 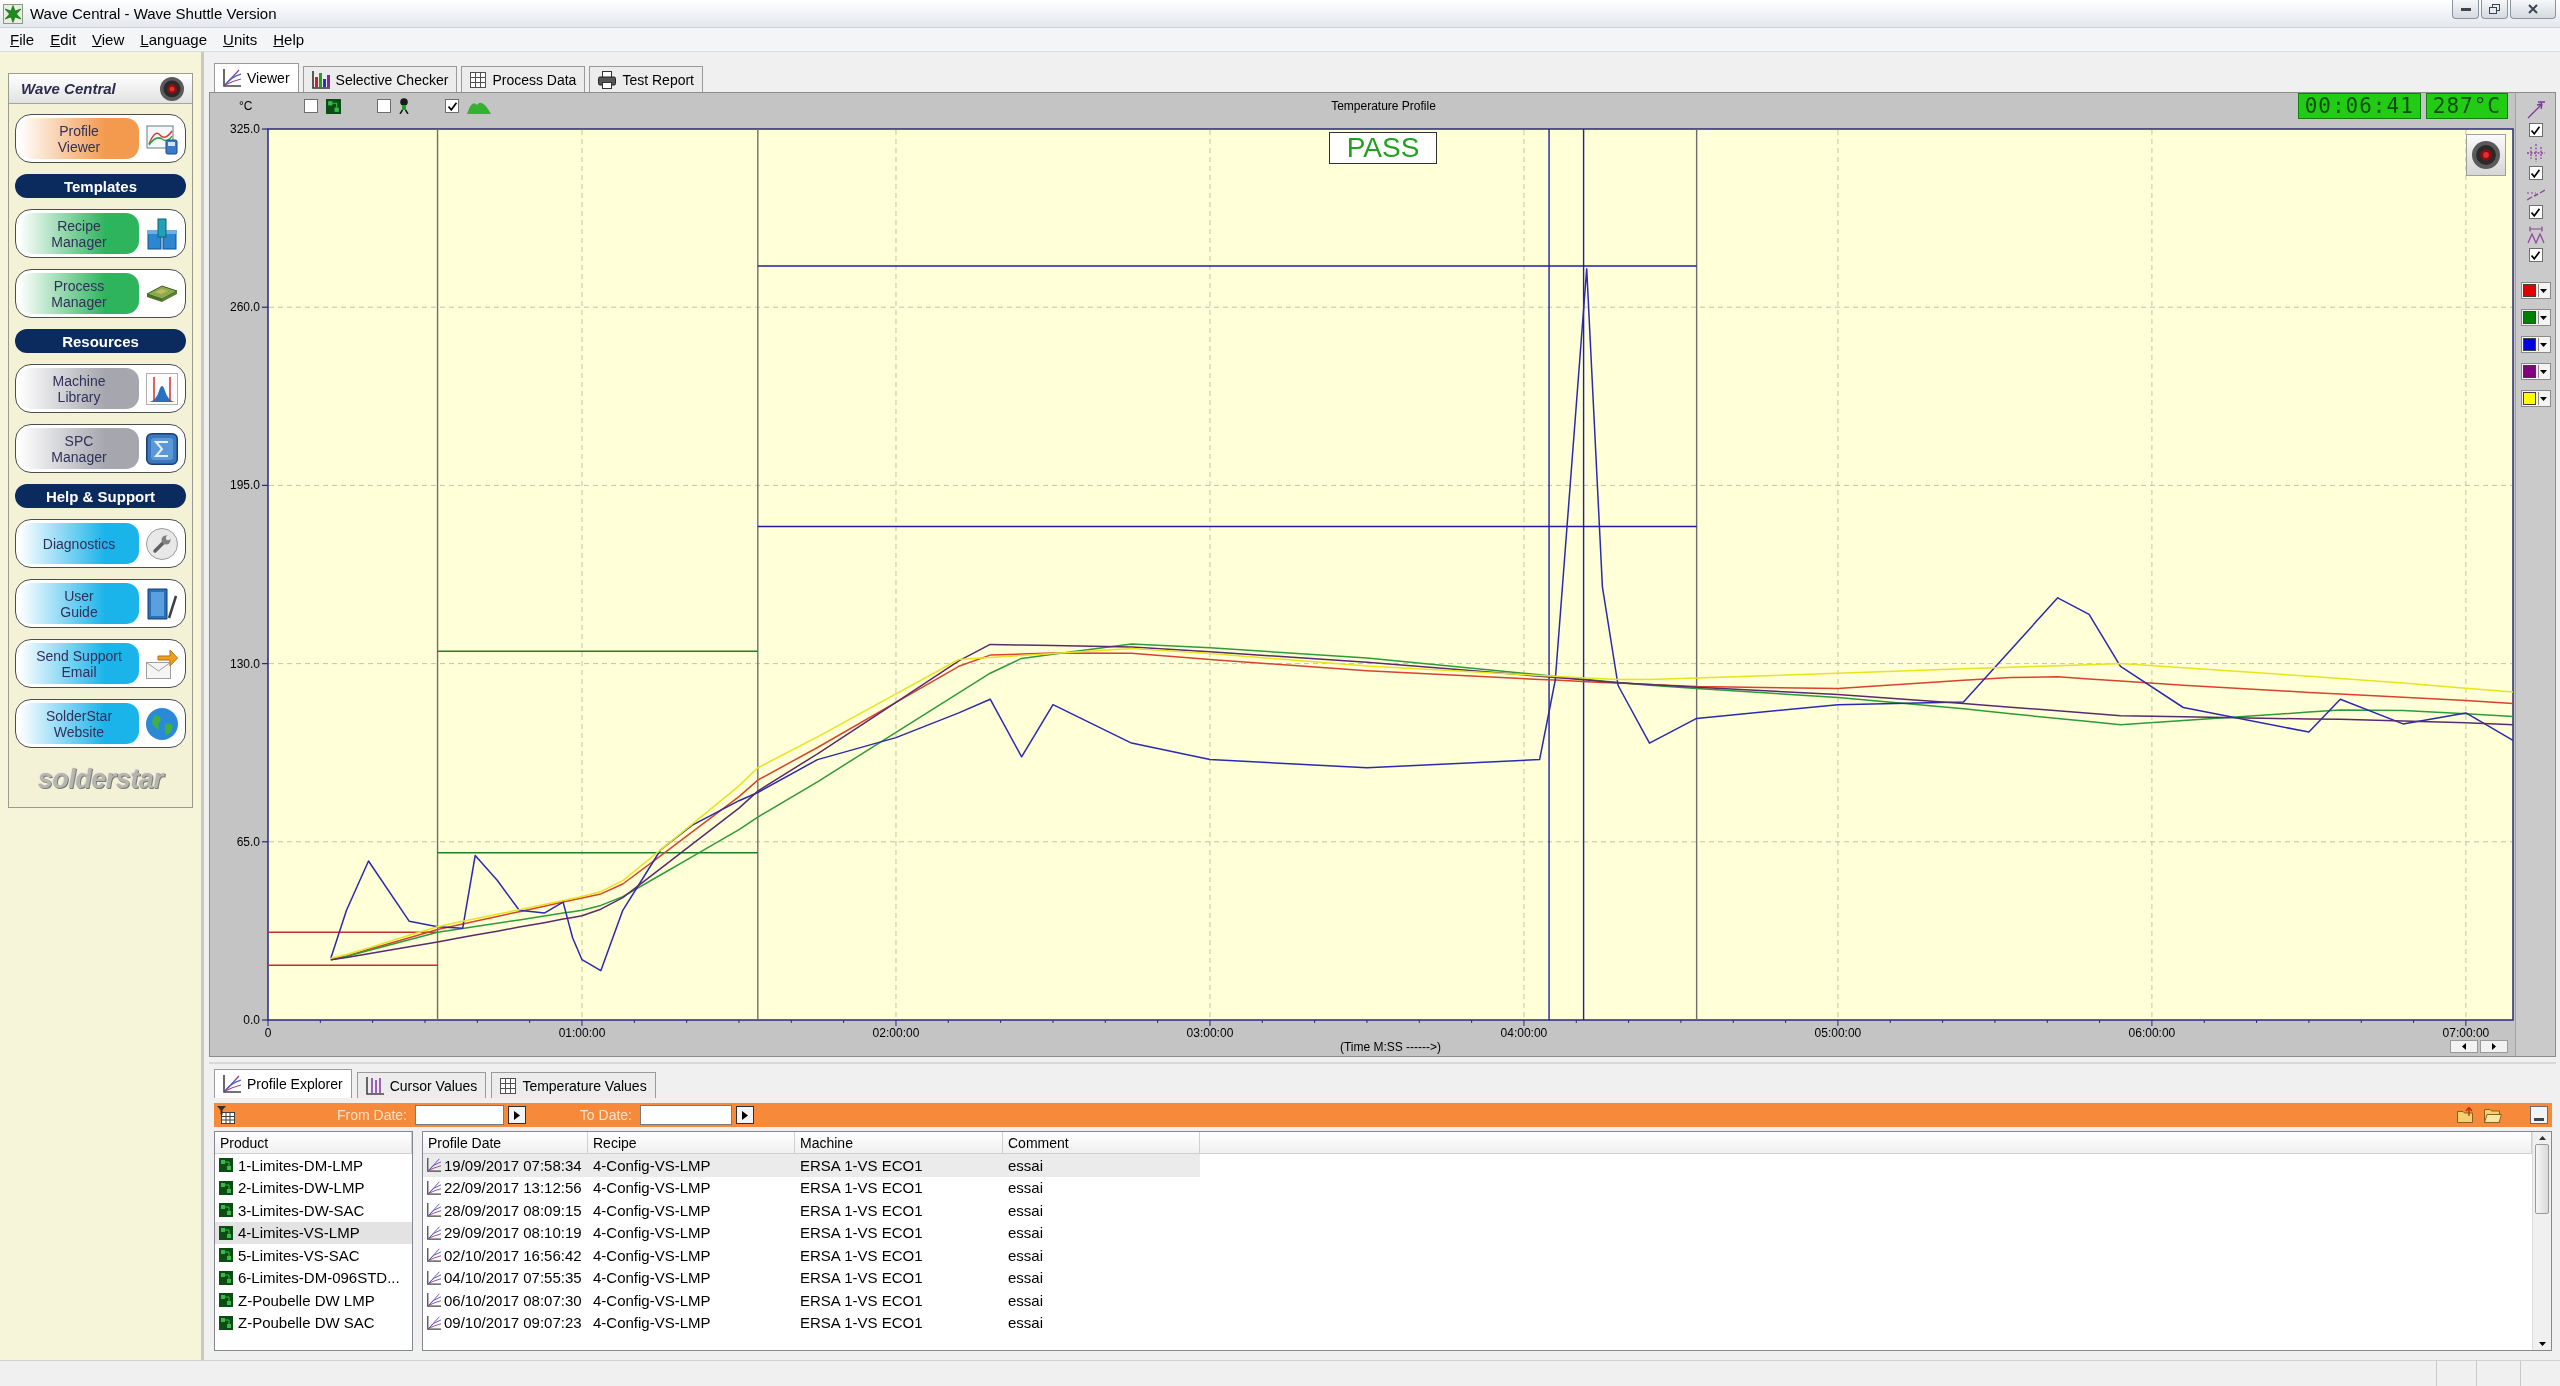 What do you see at coordinates (513, 1210) in the screenshot?
I see `table-cell: 28/09/2017 08:09:15` at bounding box center [513, 1210].